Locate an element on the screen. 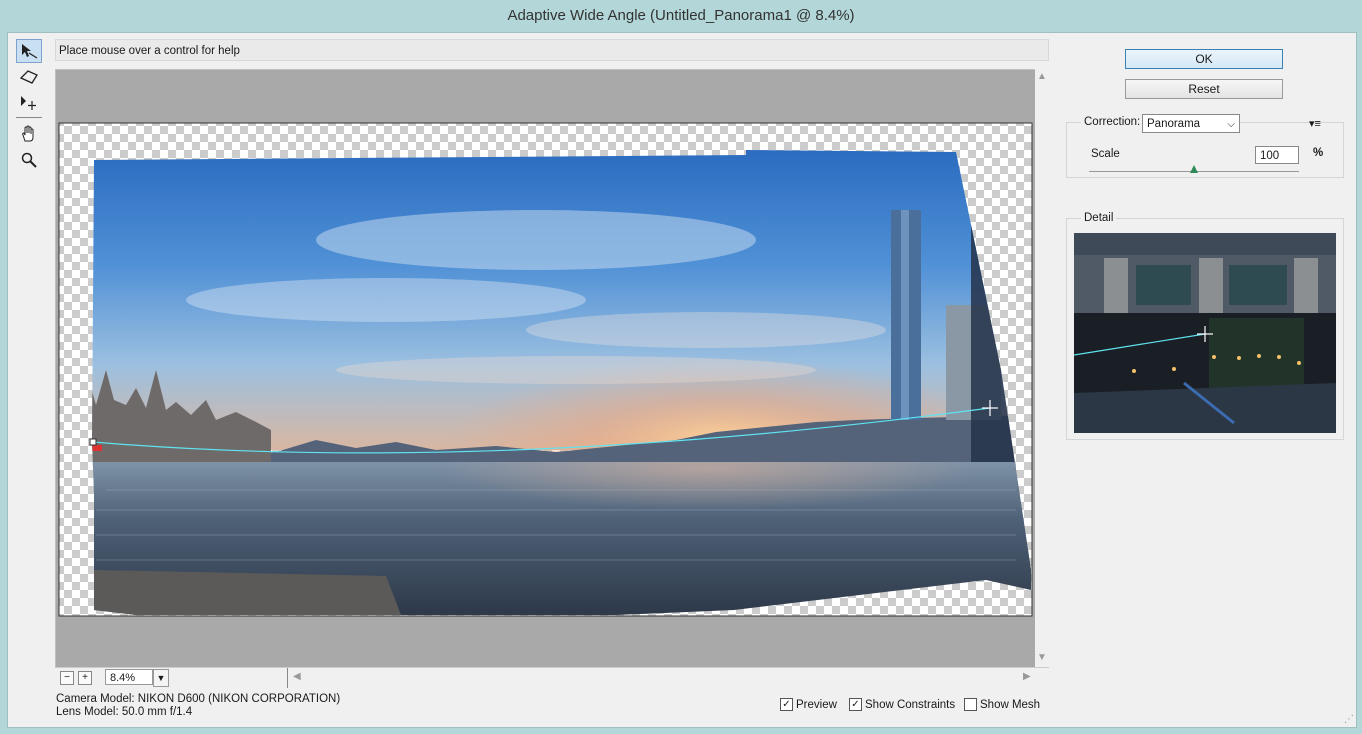 The image size is (1362, 734). show-mesh-checkbox-row: Show Mesh is located at coordinates (1002, 704).